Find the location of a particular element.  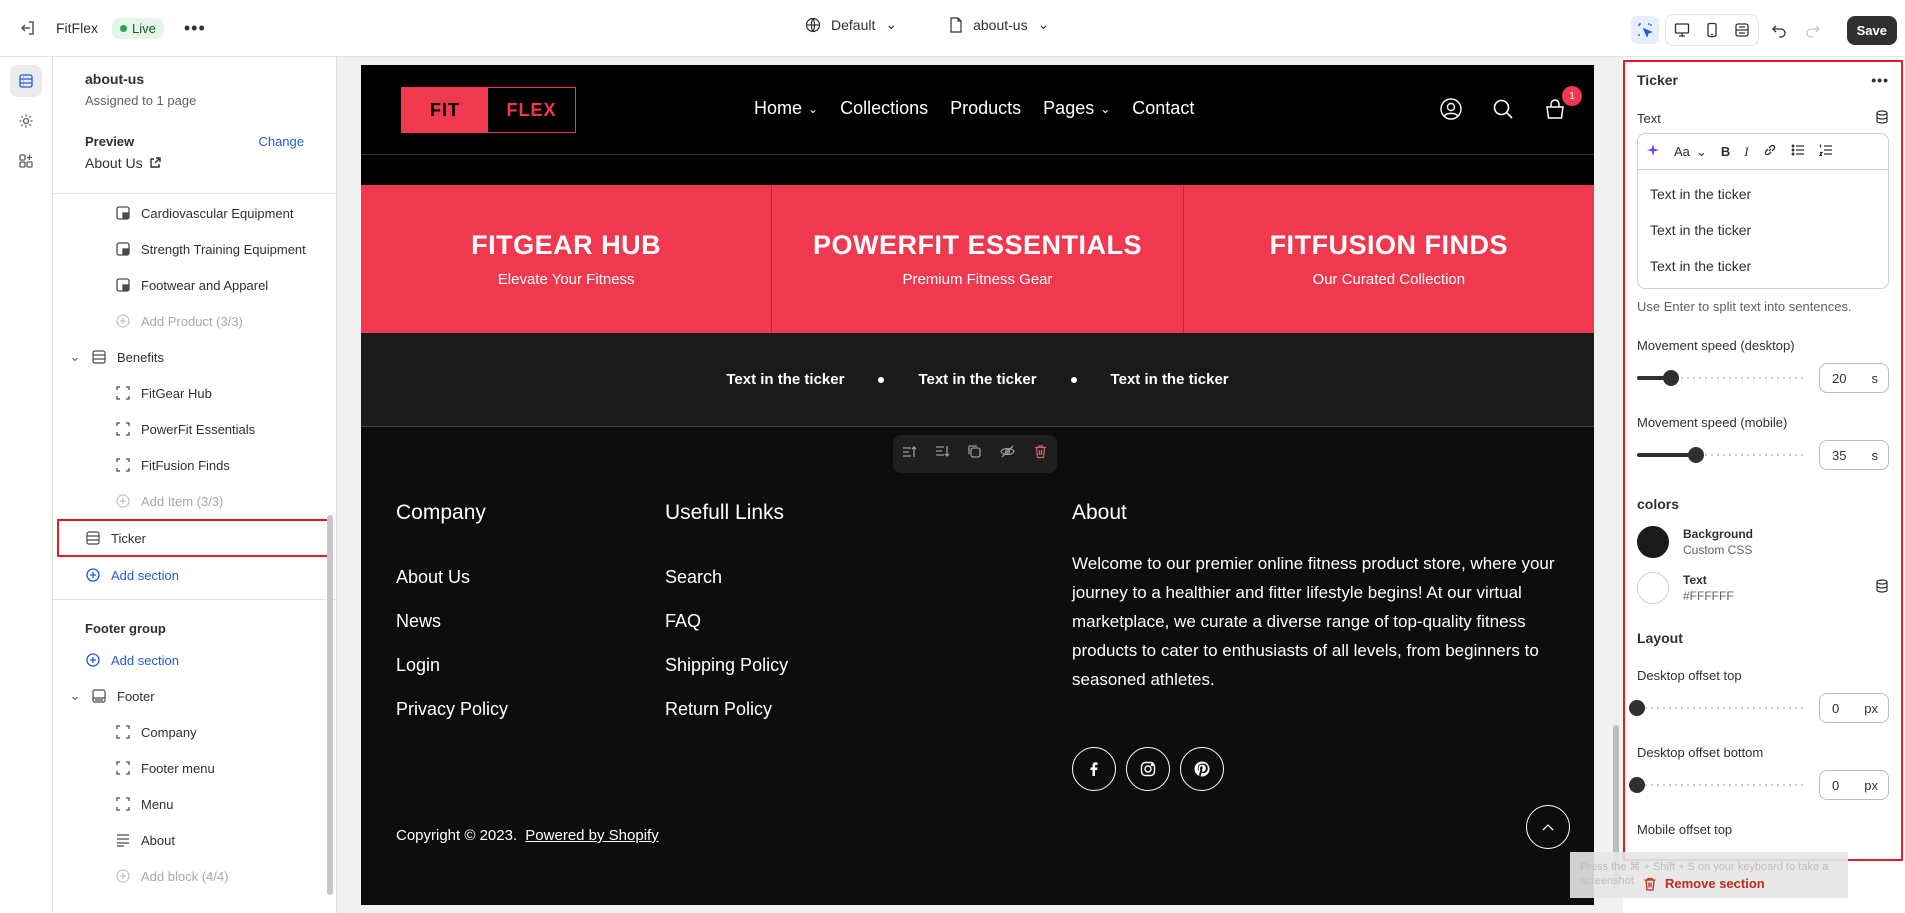

footer-link: News is located at coordinates (452, 621).